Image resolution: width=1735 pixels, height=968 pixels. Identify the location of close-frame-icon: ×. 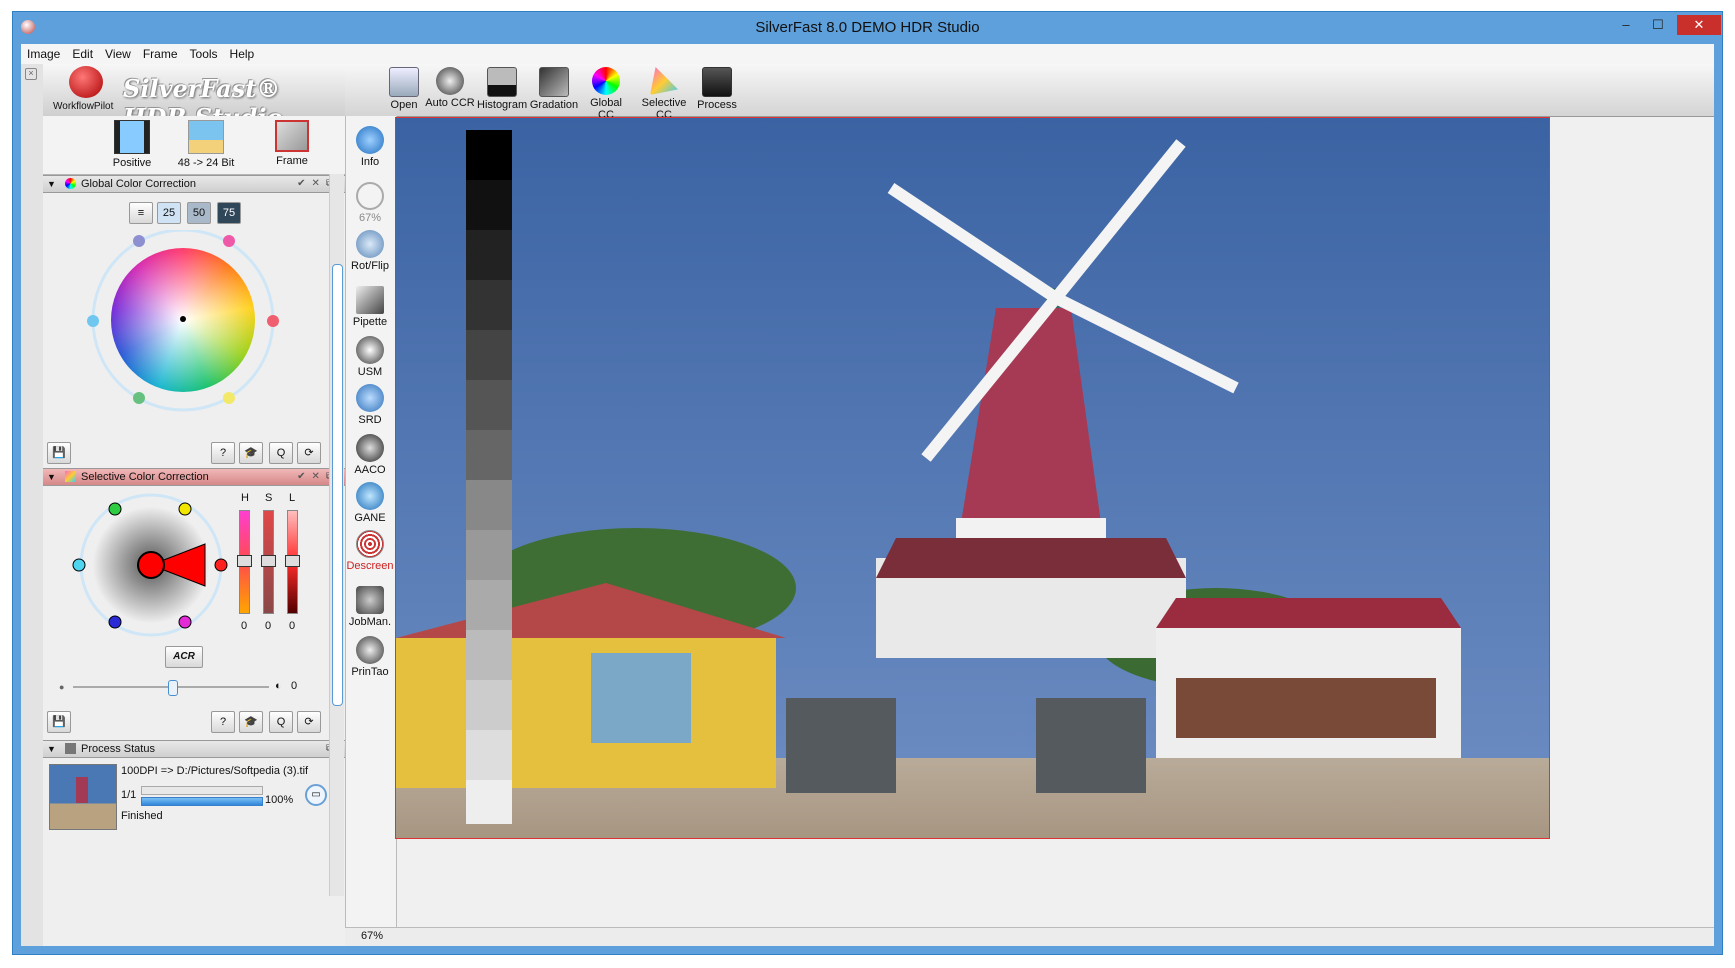
(31, 74).